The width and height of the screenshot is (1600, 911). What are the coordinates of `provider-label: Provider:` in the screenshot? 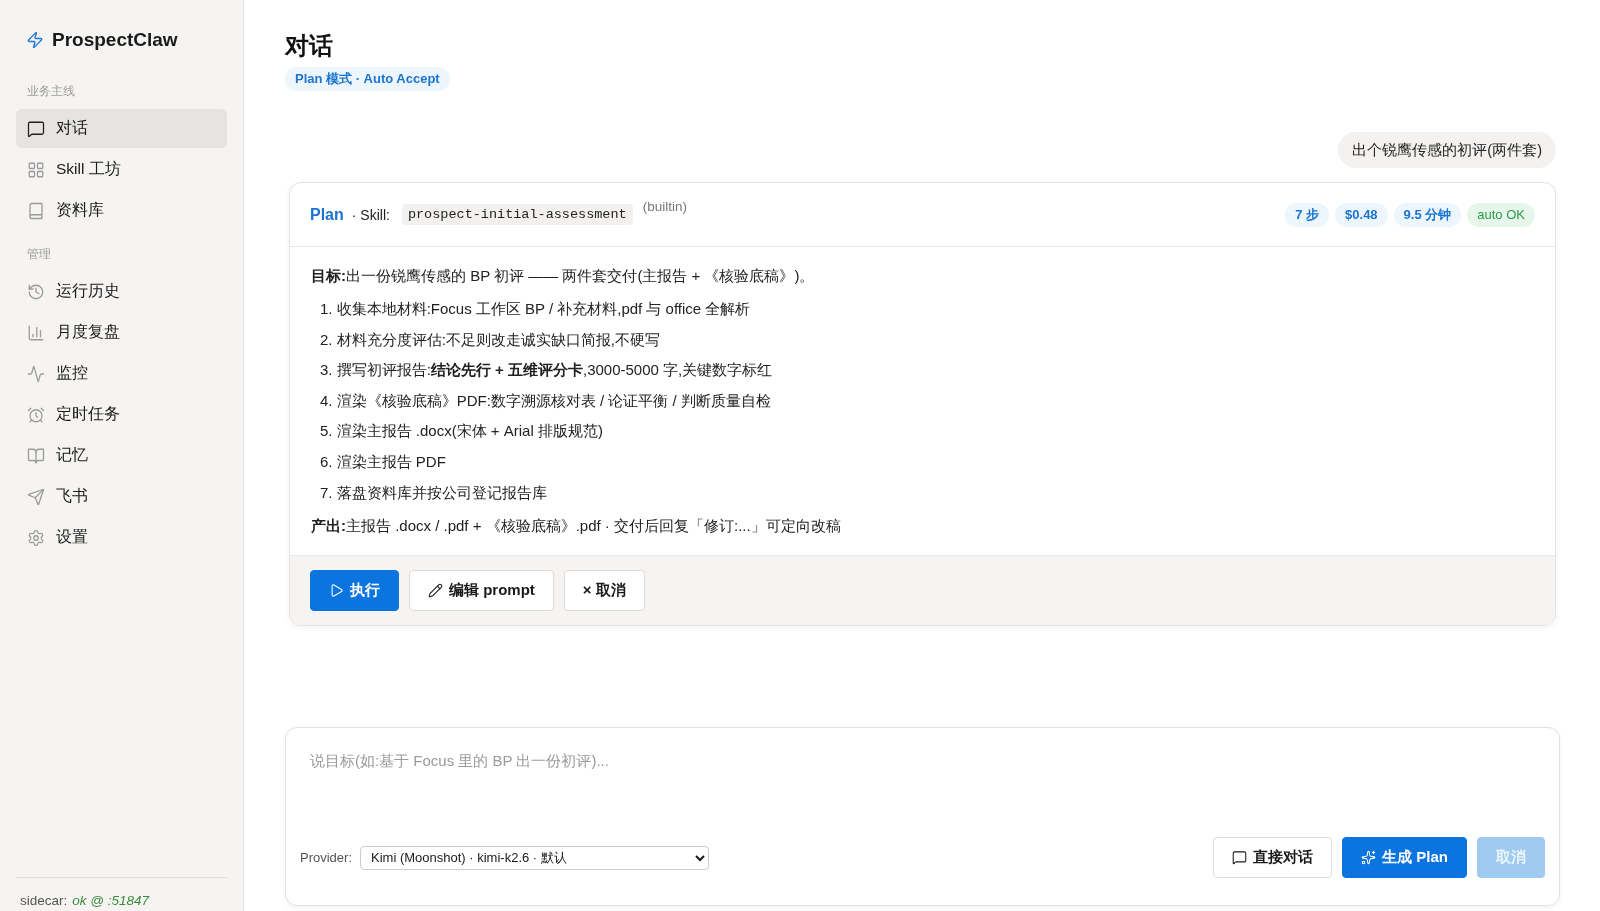 It's located at (326, 857).